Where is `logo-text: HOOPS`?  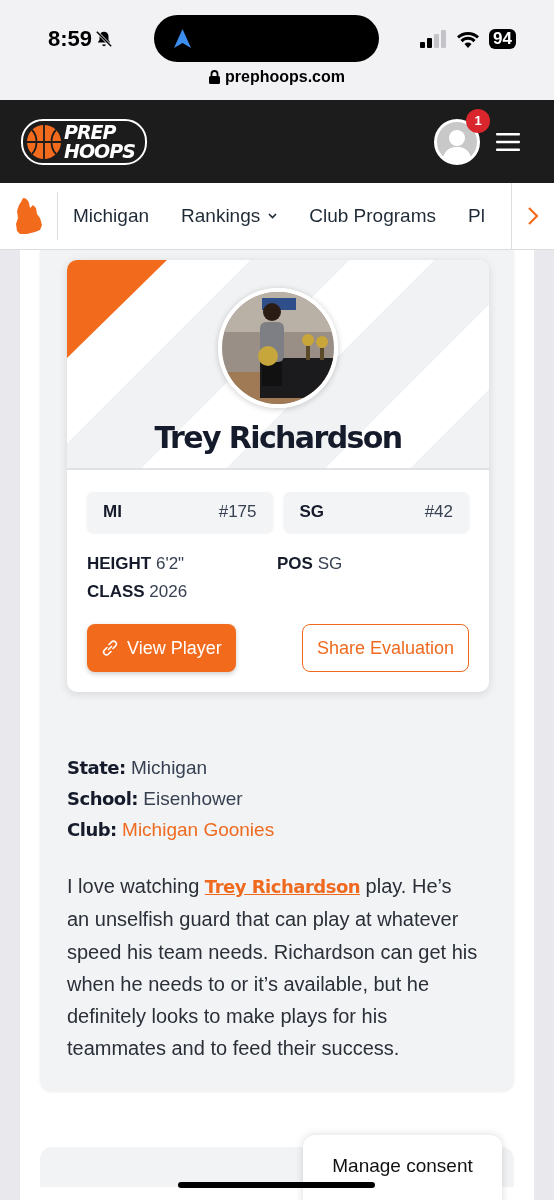
logo-text: HOOPS is located at coordinates (99, 151).